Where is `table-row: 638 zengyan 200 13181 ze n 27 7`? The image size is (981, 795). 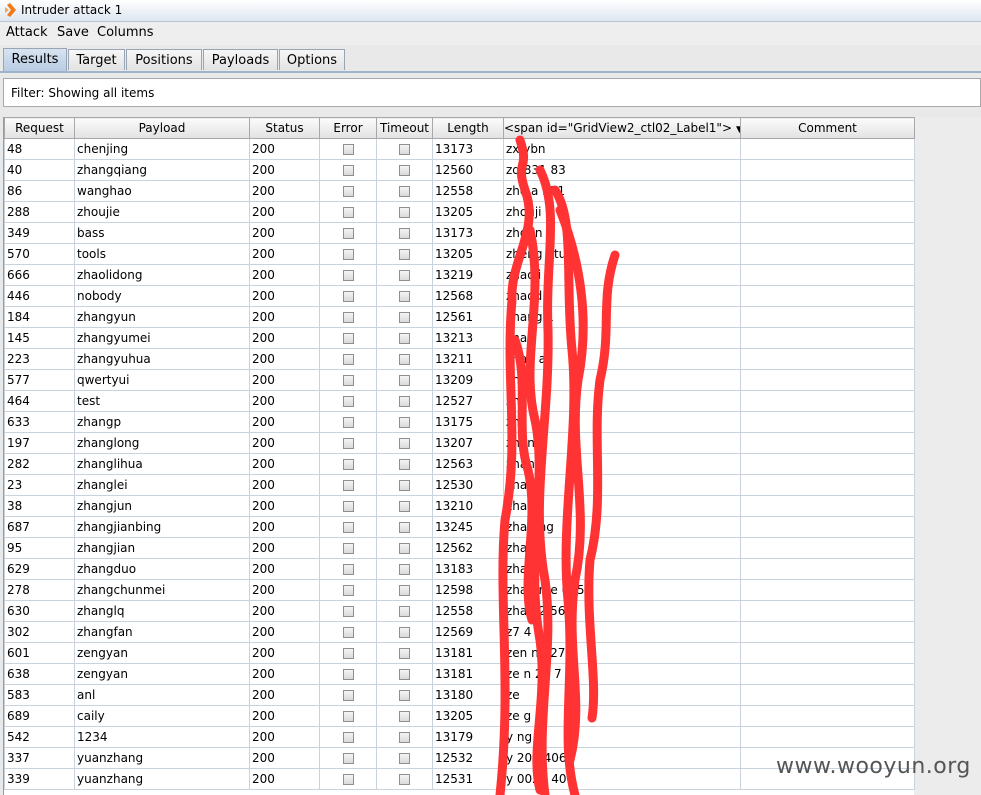 table-row: 638 zengyan 200 13181 ze n 27 7 is located at coordinates (459, 674).